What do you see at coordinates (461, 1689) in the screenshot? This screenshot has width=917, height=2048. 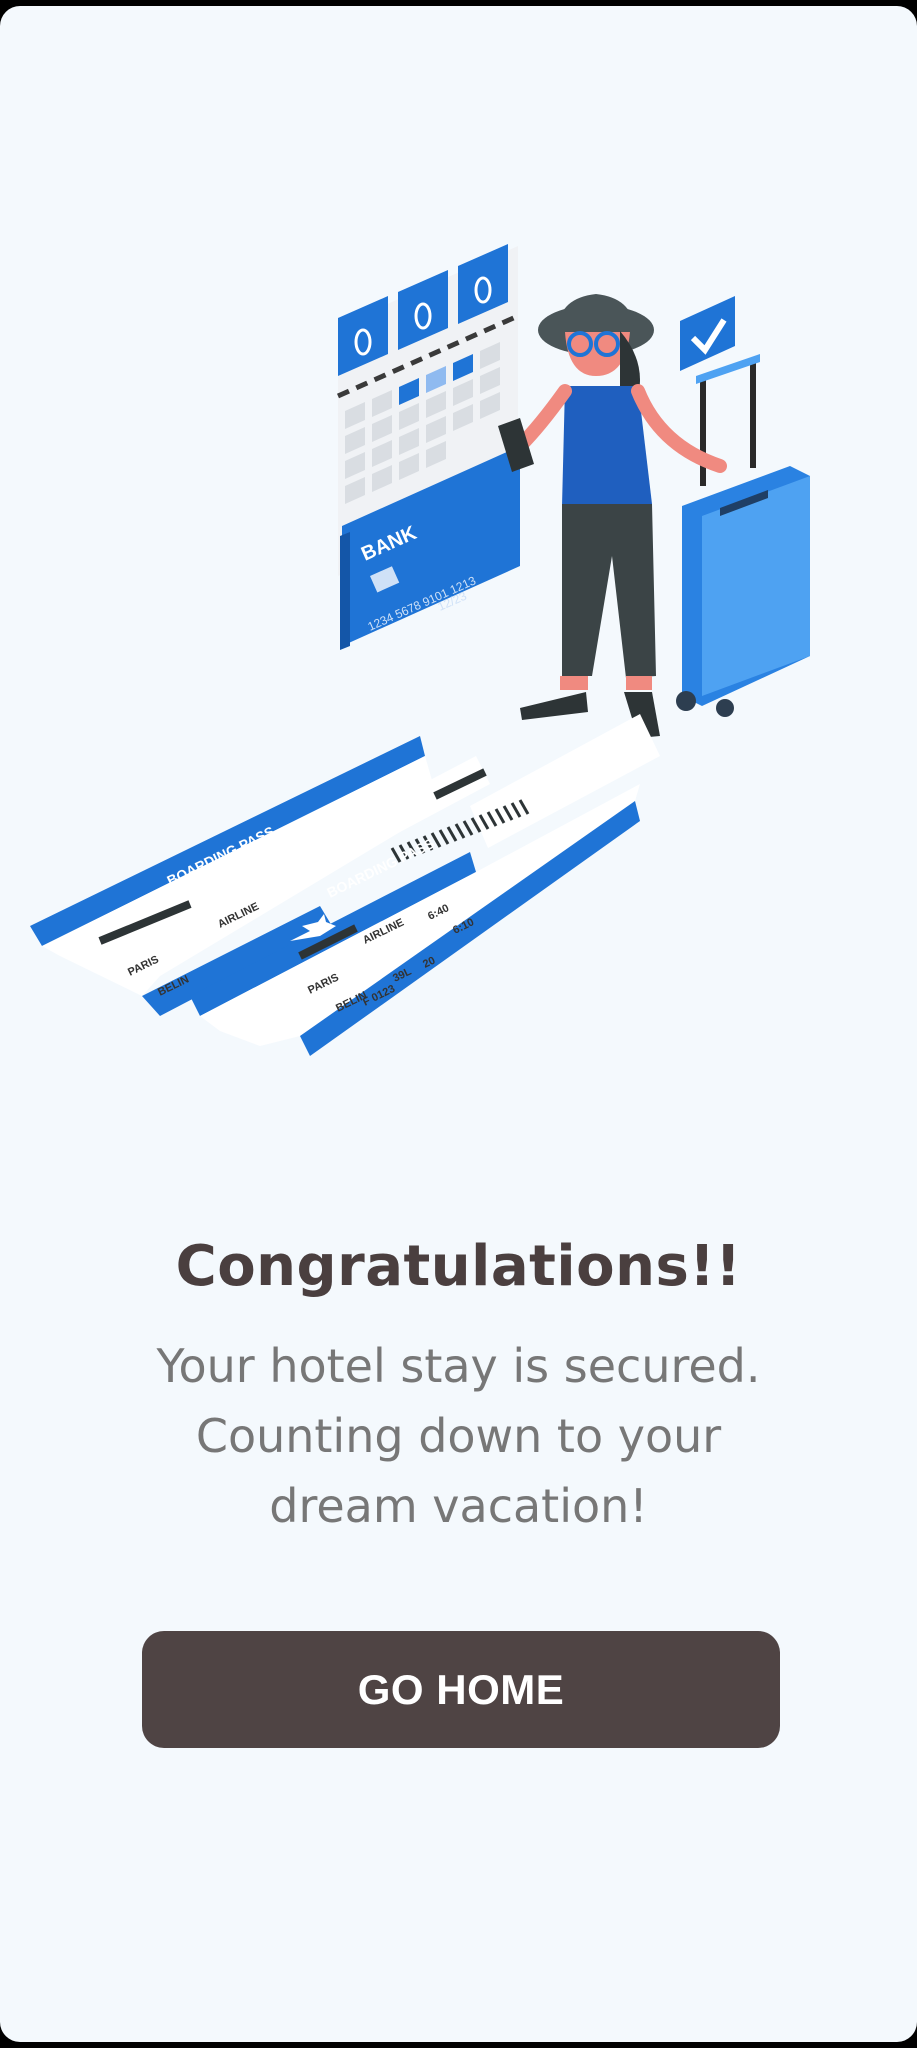 I see `go-home-button: GO HOME` at bounding box center [461, 1689].